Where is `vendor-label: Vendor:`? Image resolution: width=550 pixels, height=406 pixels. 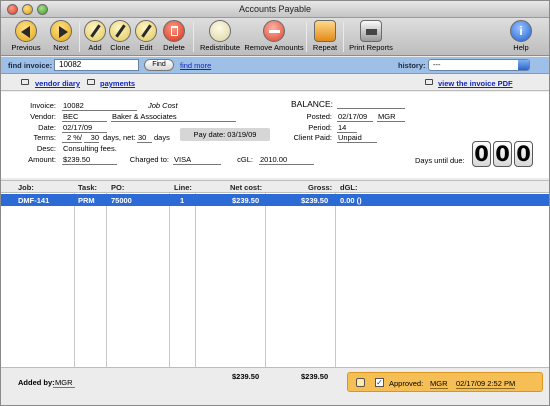 vendor-label: Vendor: is located at coordinates (43, 116).